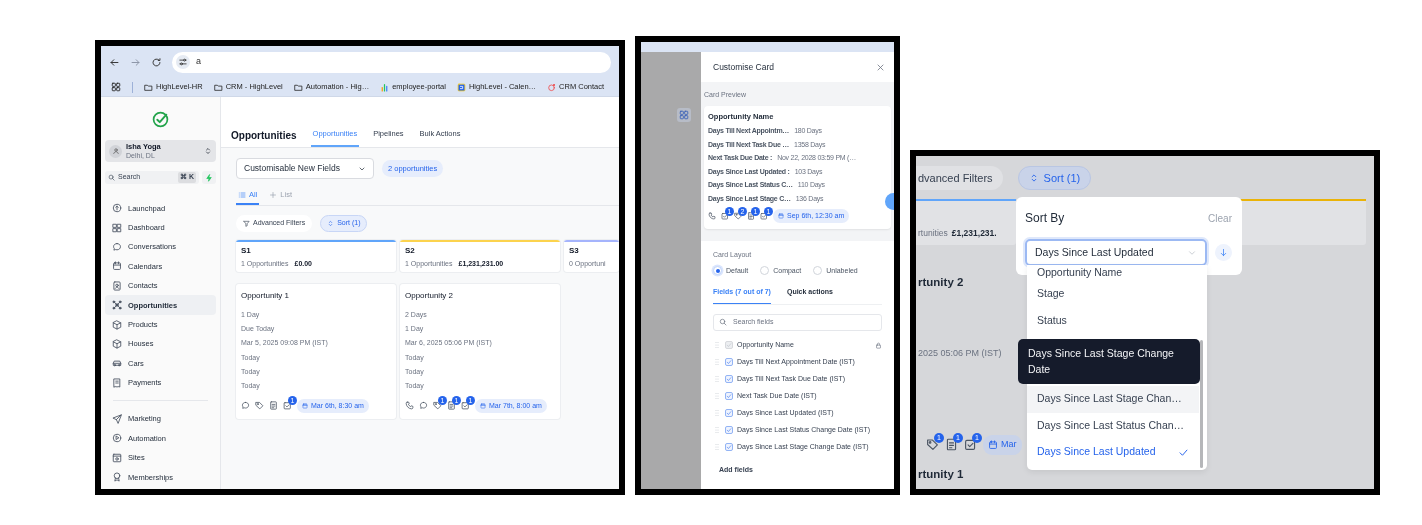  Describe the element at coordinates (385, 87) in the screenshot. I see `bar-chart-icon` at that location.